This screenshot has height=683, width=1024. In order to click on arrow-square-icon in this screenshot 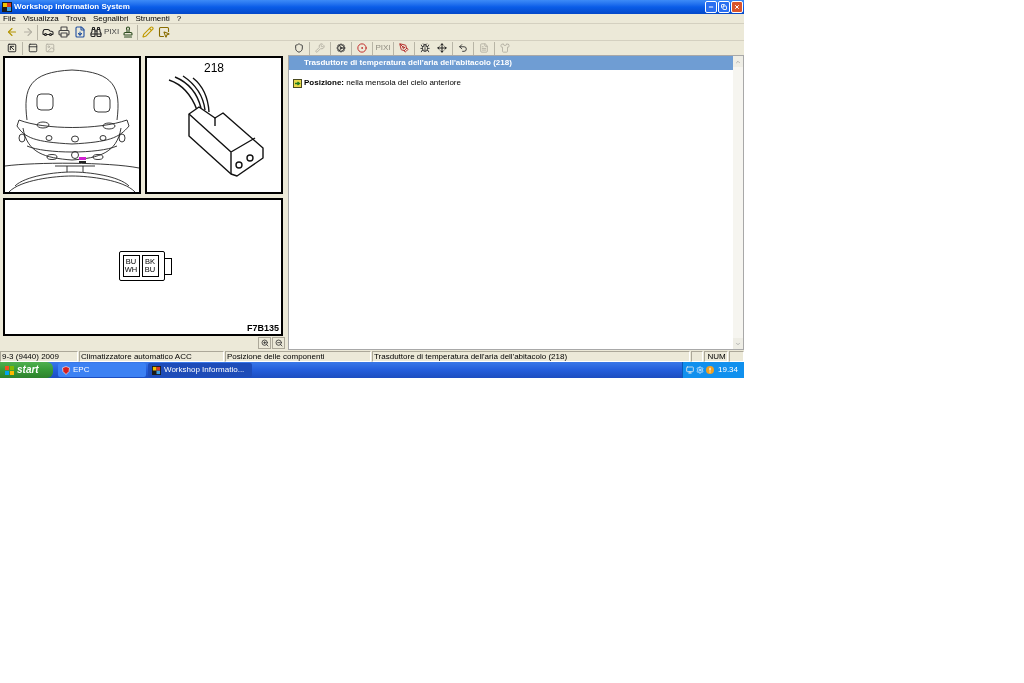, I will do `click(297, 83)`.